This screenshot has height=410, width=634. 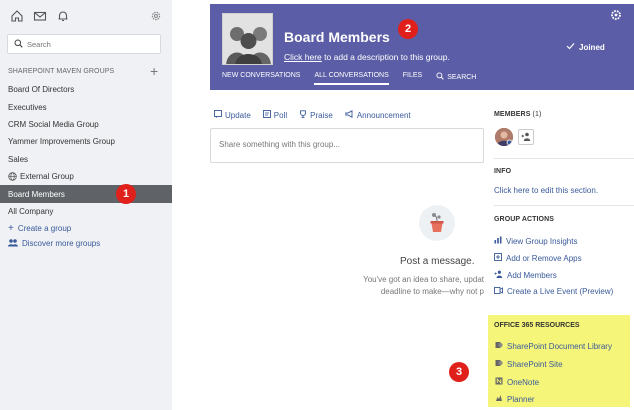 What do you see at coordinates (498, 291) in the screenshot?
I see `video-icon` at bounding box center [498, 291].